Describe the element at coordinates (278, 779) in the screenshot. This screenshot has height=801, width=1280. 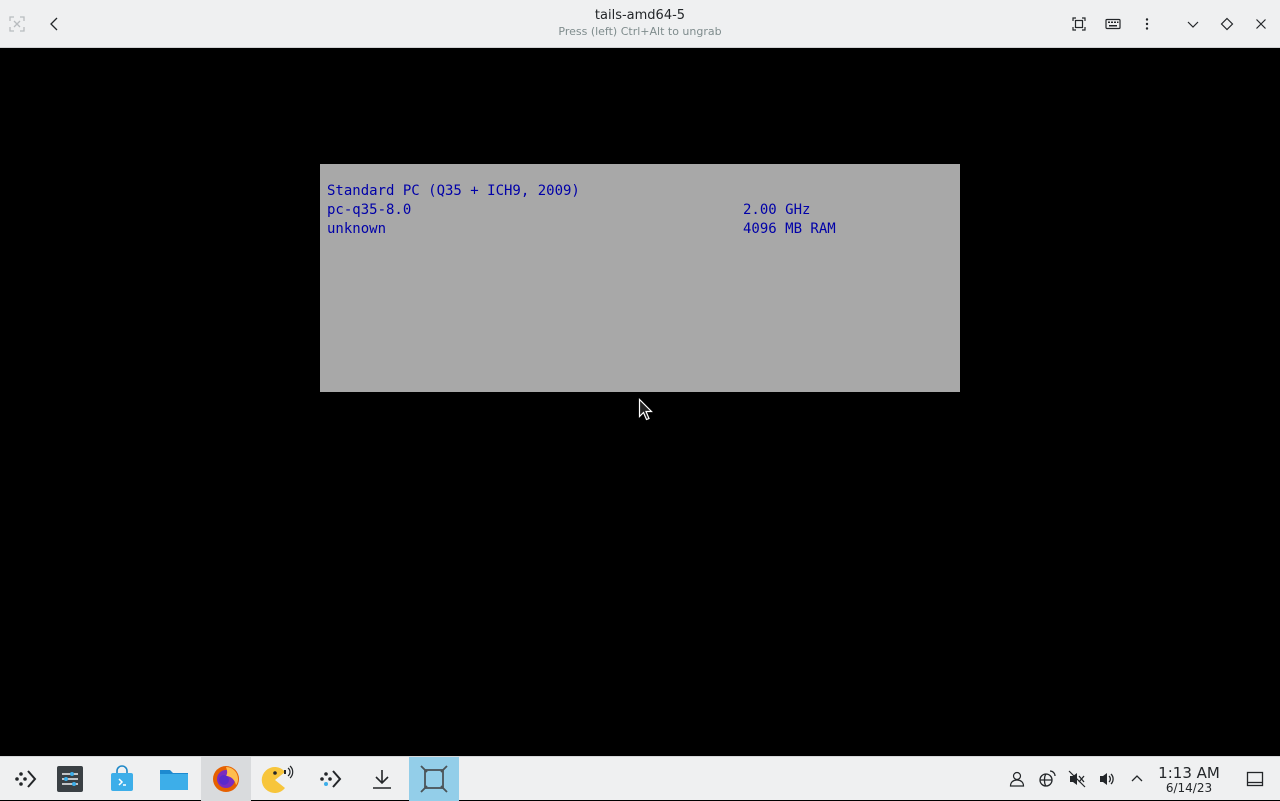
I see `pacman-audio-icon` at that location.